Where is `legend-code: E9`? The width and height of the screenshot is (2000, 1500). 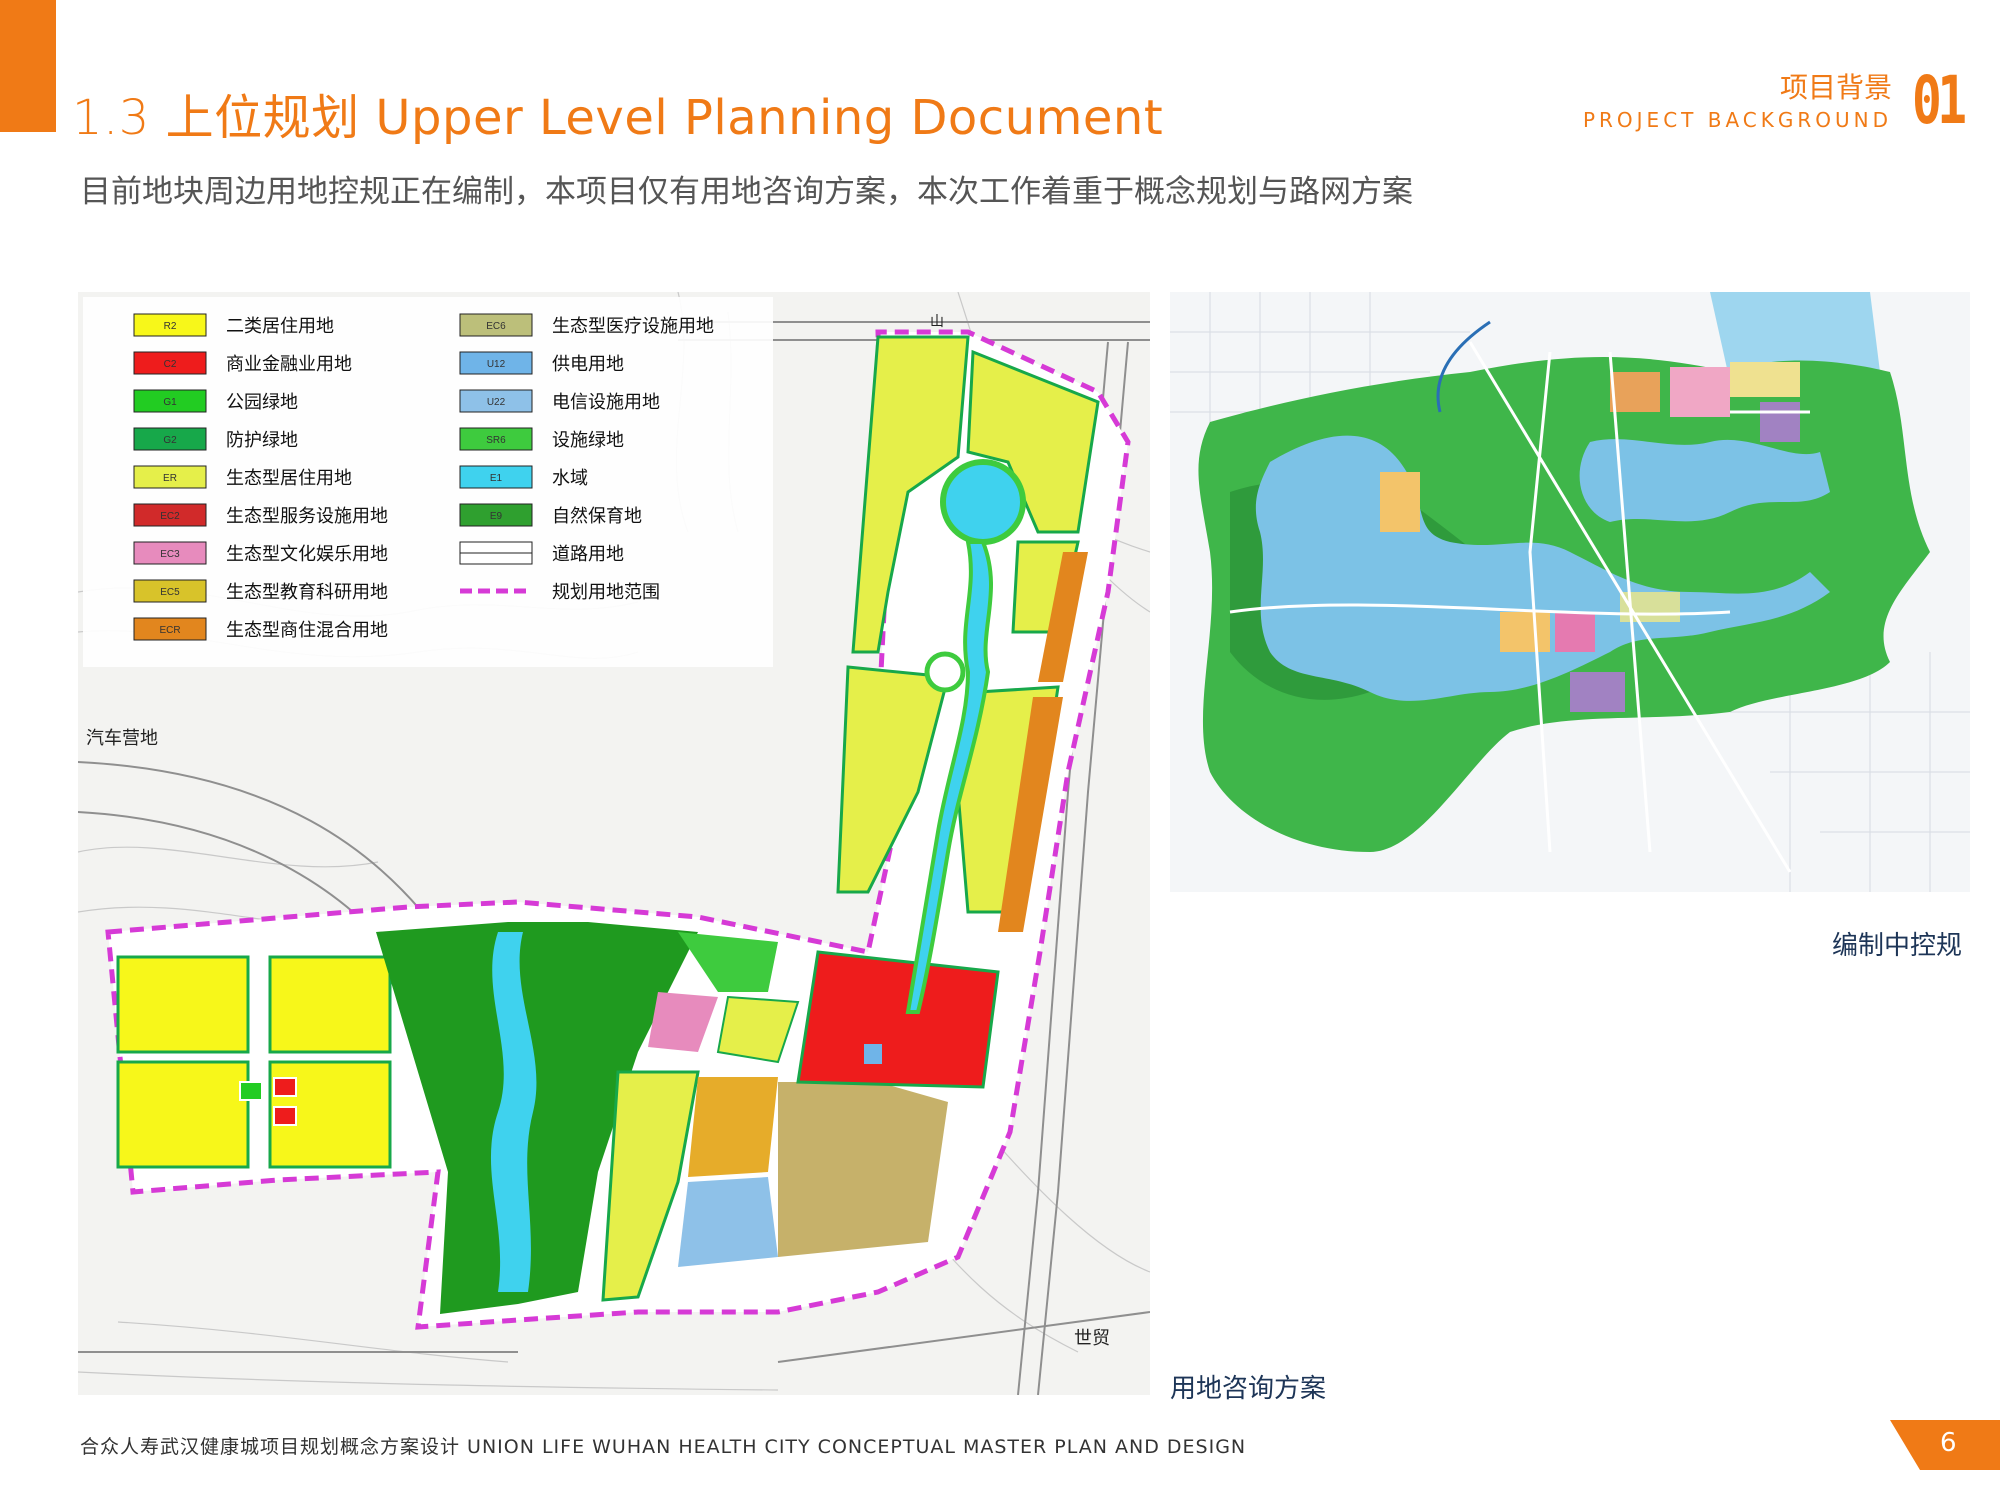
legend-code: E9 is located at coordinates (496, 516).